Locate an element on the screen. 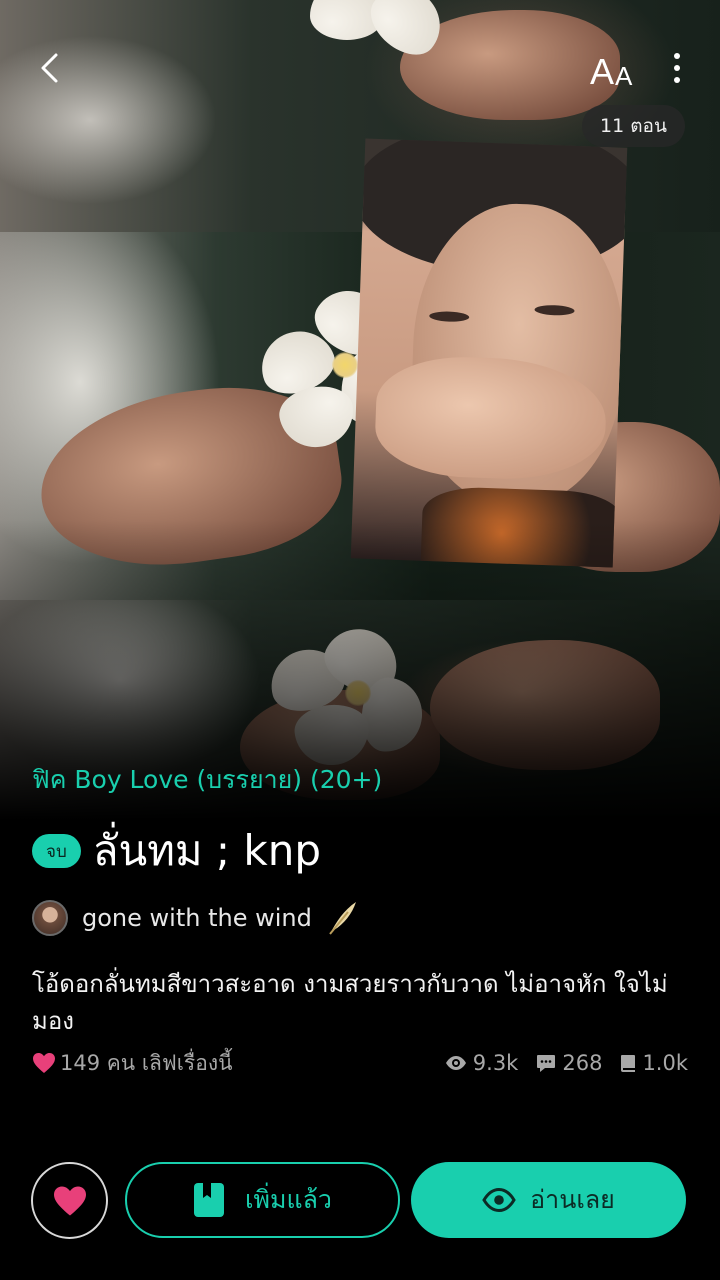 The image size is (720, 1280). views-value: 9.3k is located at coordinates (495, 1063).